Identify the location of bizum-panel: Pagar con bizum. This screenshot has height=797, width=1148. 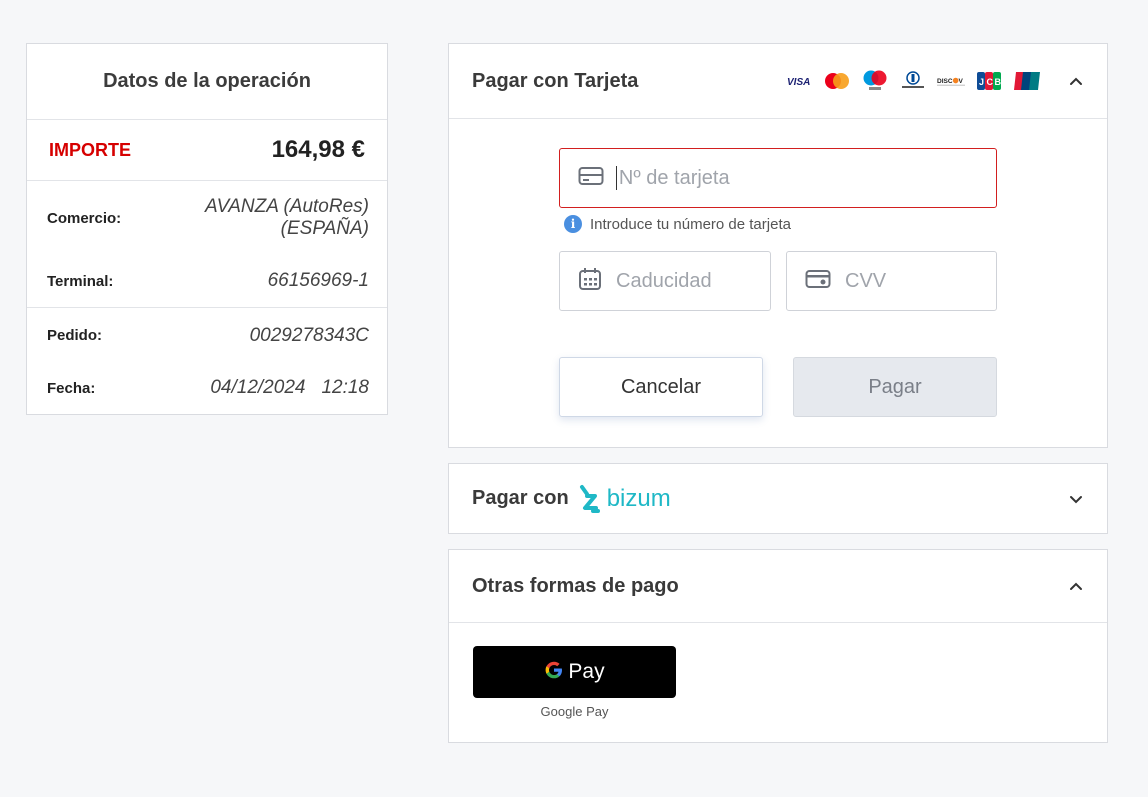
(778, 498).